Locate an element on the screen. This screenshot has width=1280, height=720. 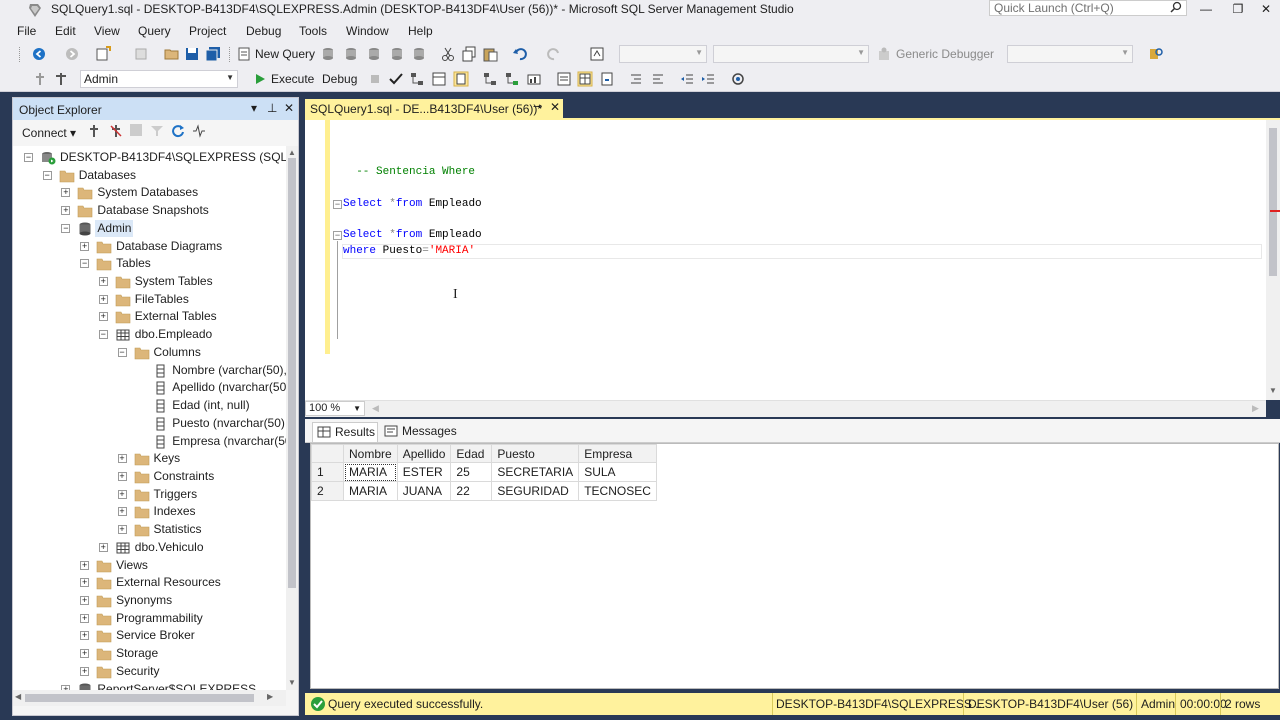
tree-node: + Synonyms is located at coordinates (149, 600).